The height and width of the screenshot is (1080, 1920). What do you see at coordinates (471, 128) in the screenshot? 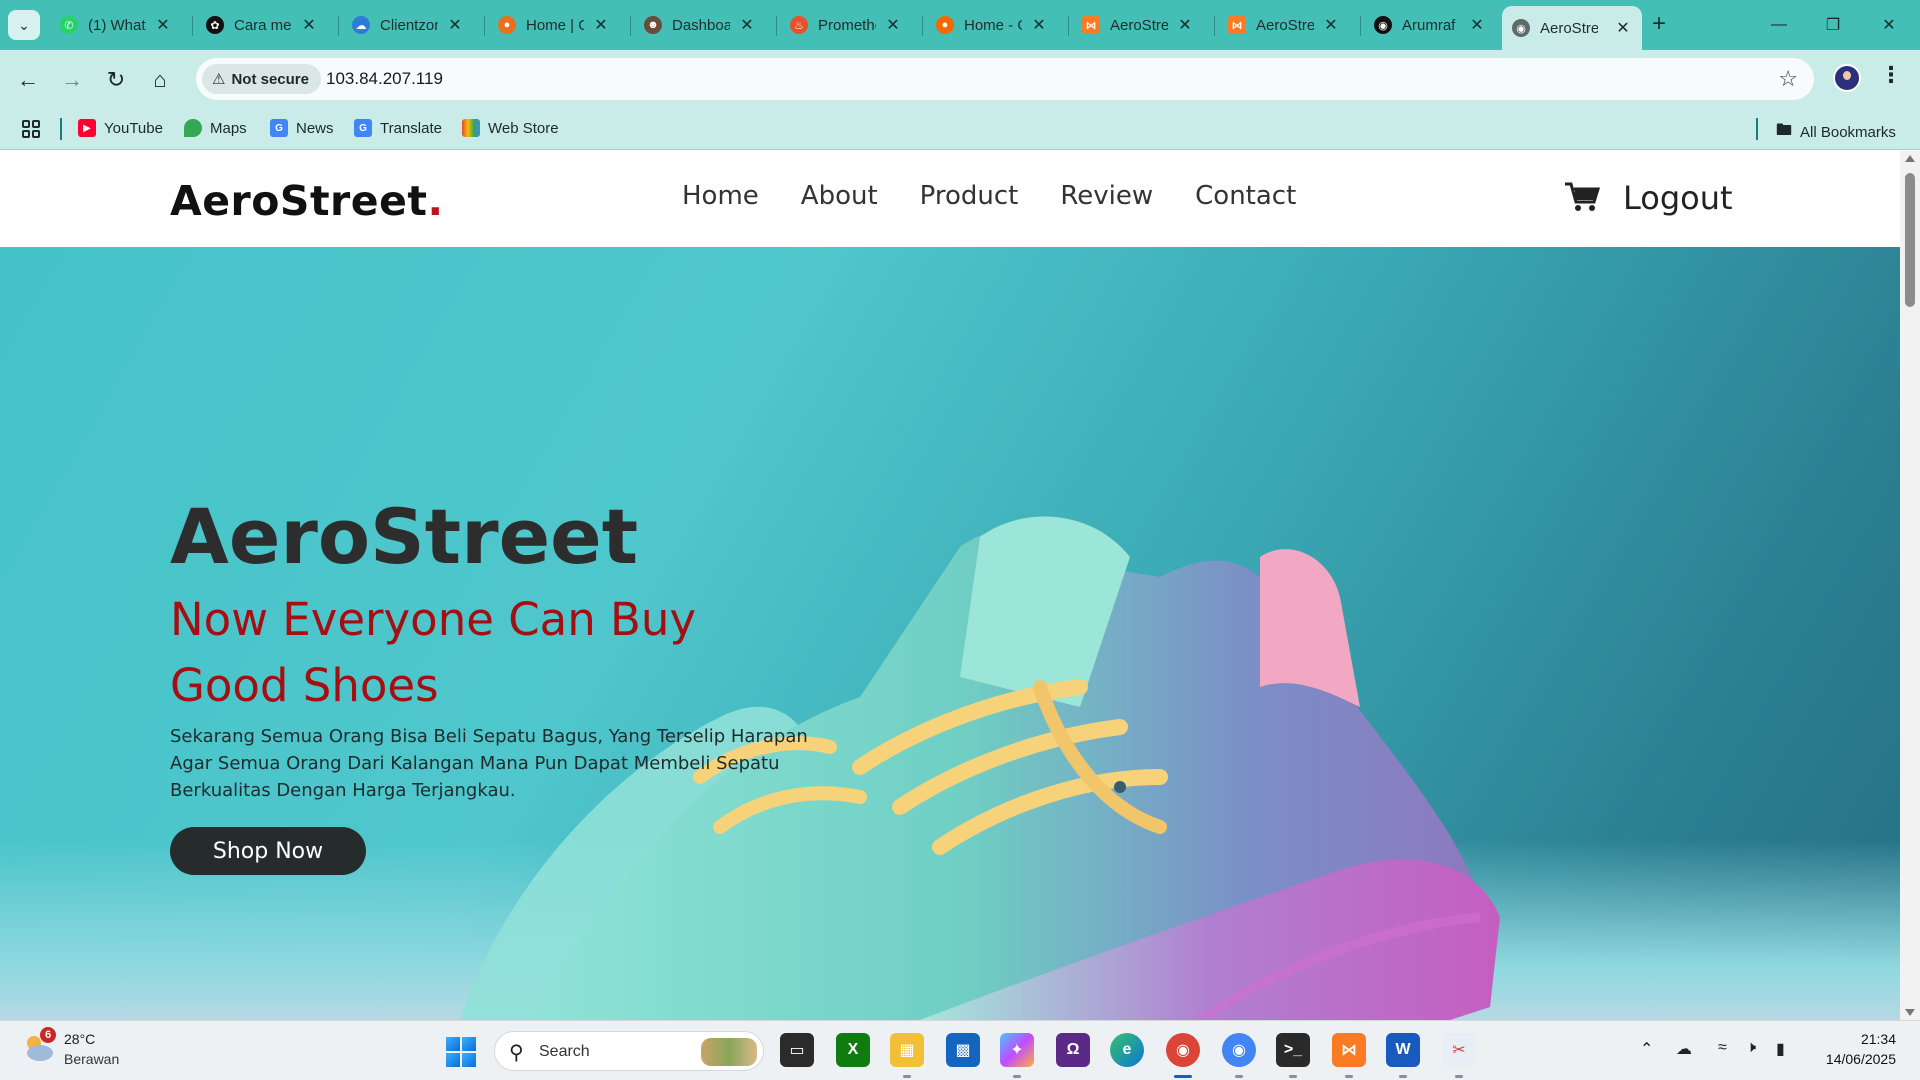
I see `webstore-icon` at bounding box center [471, 128].